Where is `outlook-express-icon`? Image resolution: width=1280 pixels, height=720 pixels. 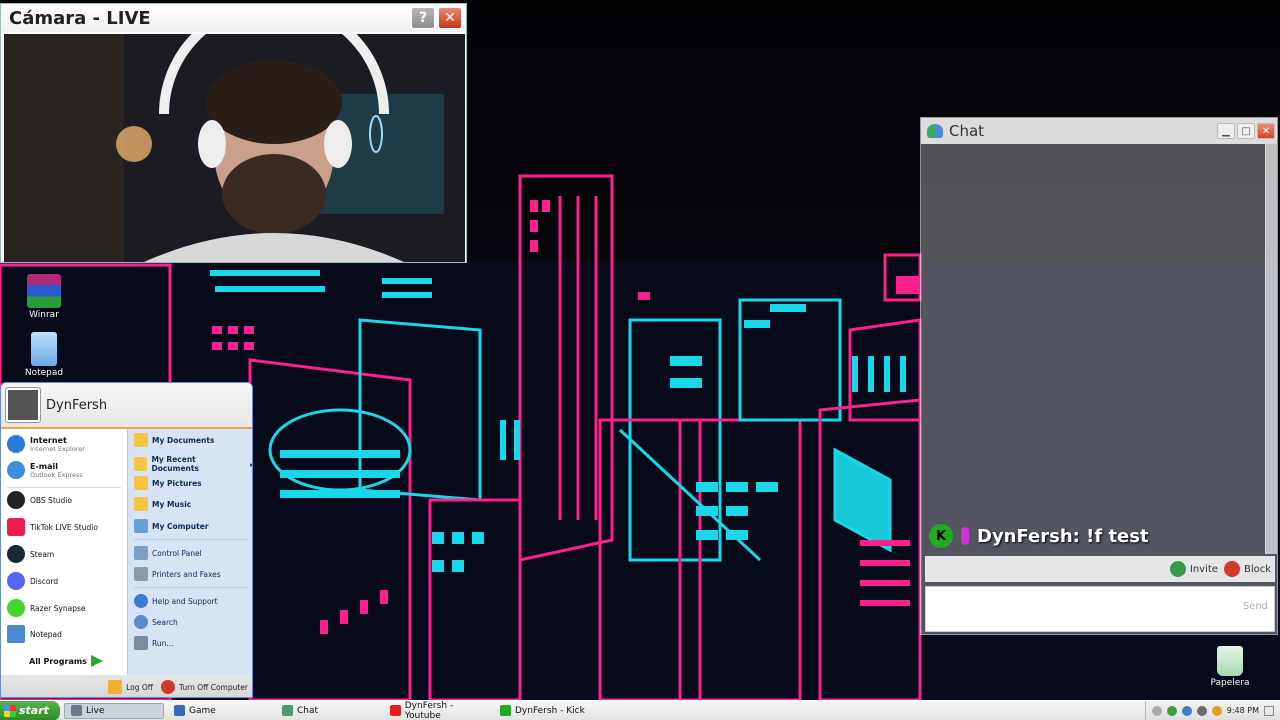 outlook-express-icon is located at coordinates (16, 470).